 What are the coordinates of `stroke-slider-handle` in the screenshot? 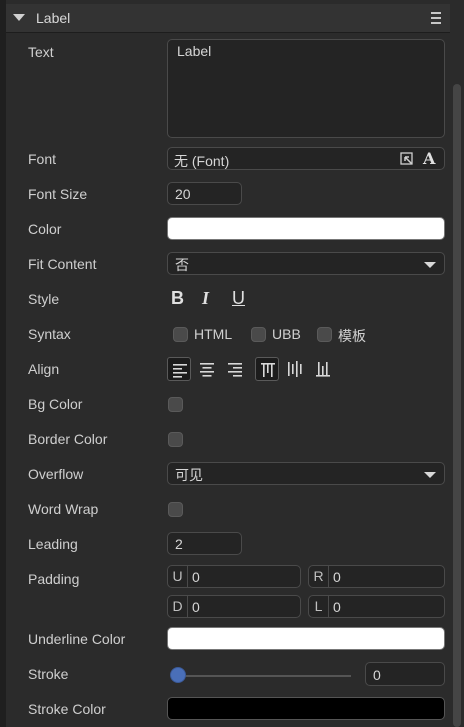 It's located at (178, 675).